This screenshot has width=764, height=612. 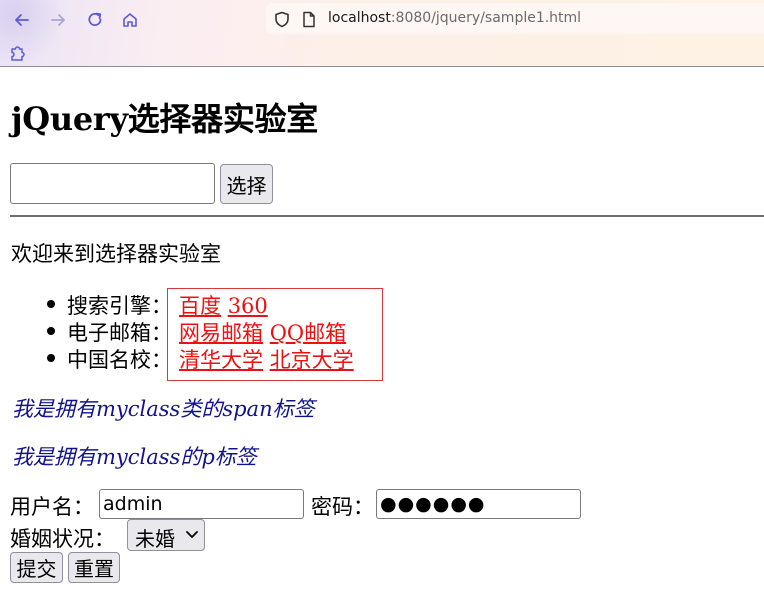 I want to click on myclass-span-text: 我是拥有myclass类的span标签, so click(x=163, y=409).